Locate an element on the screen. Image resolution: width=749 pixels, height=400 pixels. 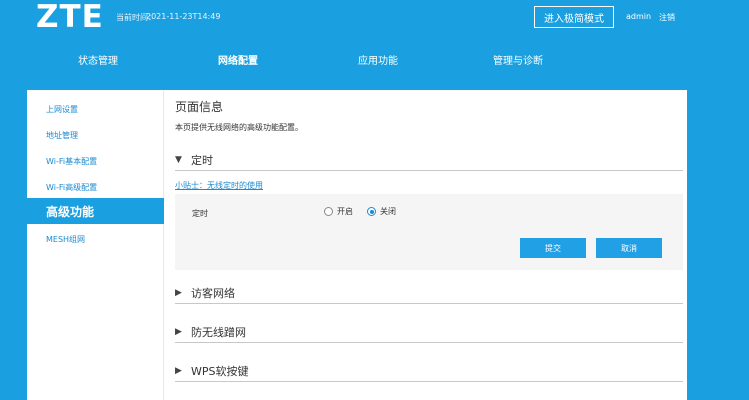
timer-radio-group: 开启 关闭 is located at coordinates (367, 211).